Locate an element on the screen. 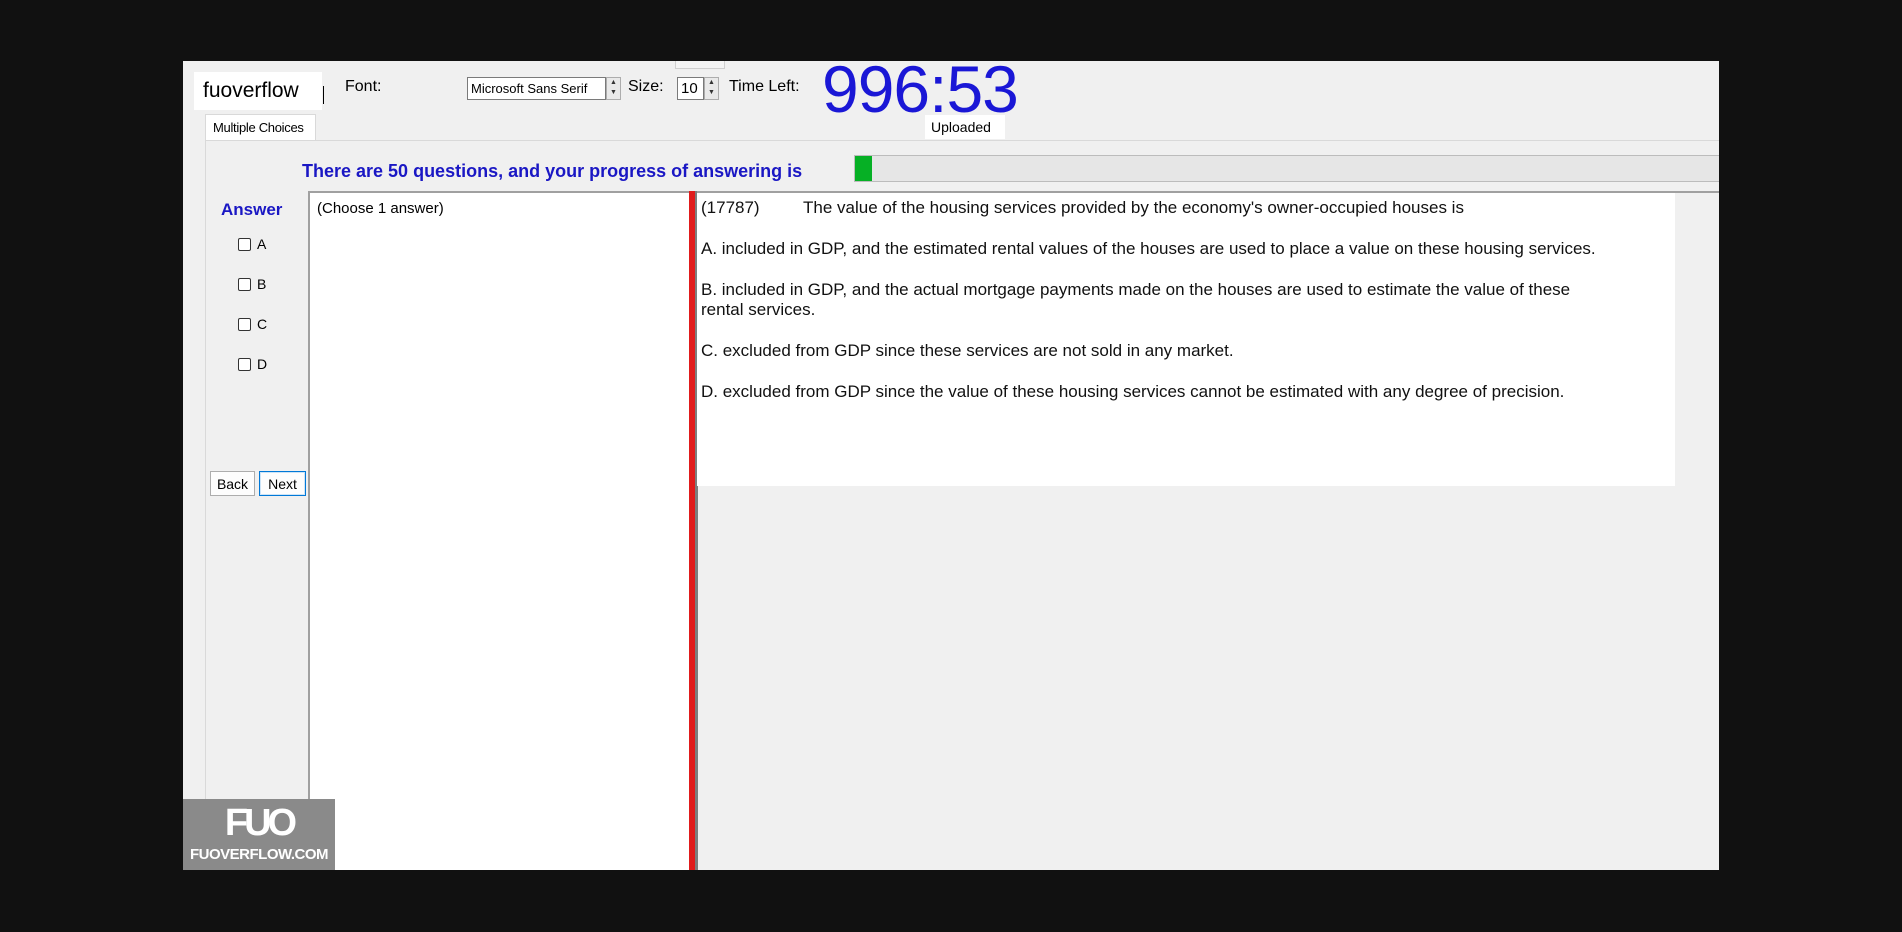 The height and width of the screenshot is (932, 1902). answer-option-a: A is located at coordinates (252, 244).